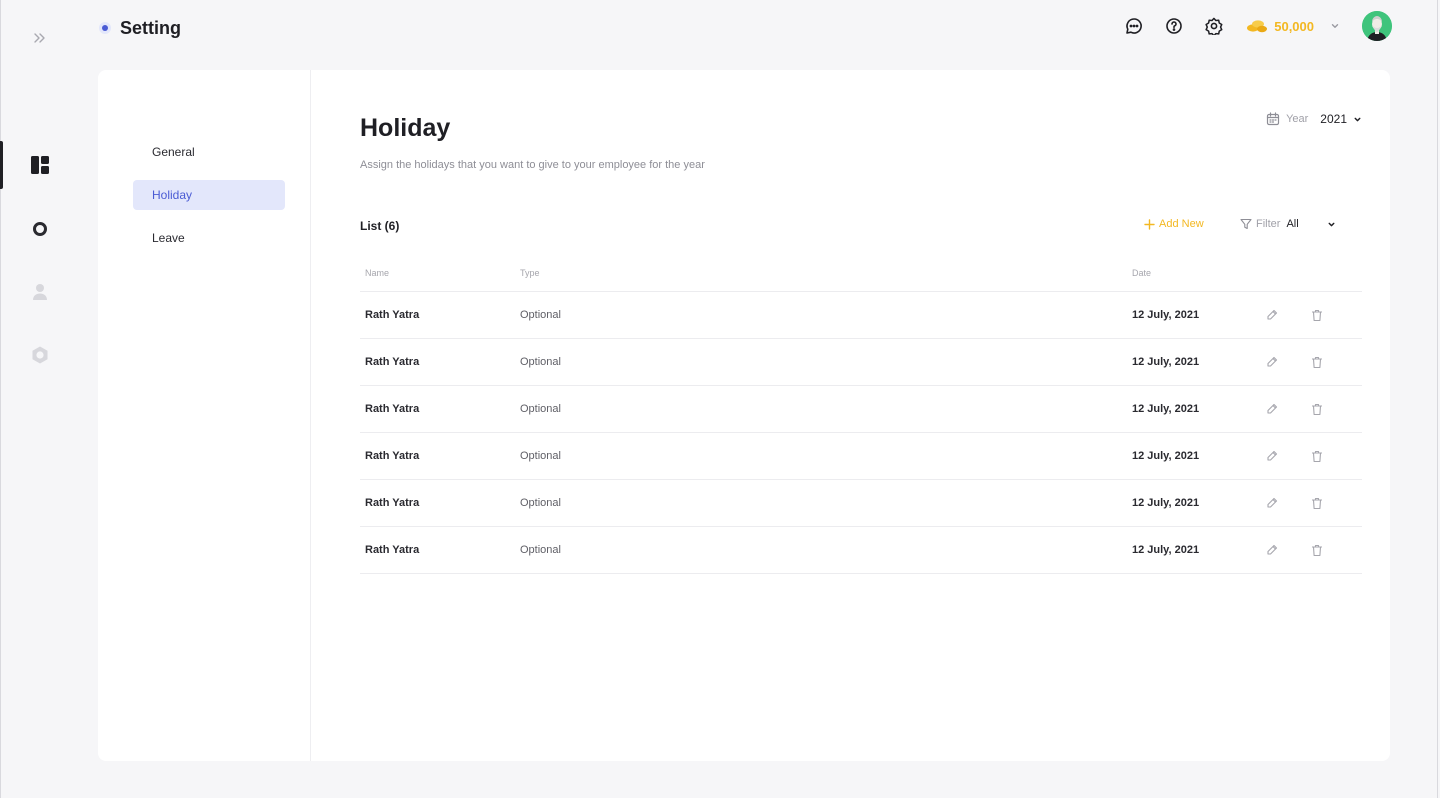 Image resolution: width=1440 pixels, height=798 pixels. I want to click on coins-amount: 50,000, so click(1294, 26).